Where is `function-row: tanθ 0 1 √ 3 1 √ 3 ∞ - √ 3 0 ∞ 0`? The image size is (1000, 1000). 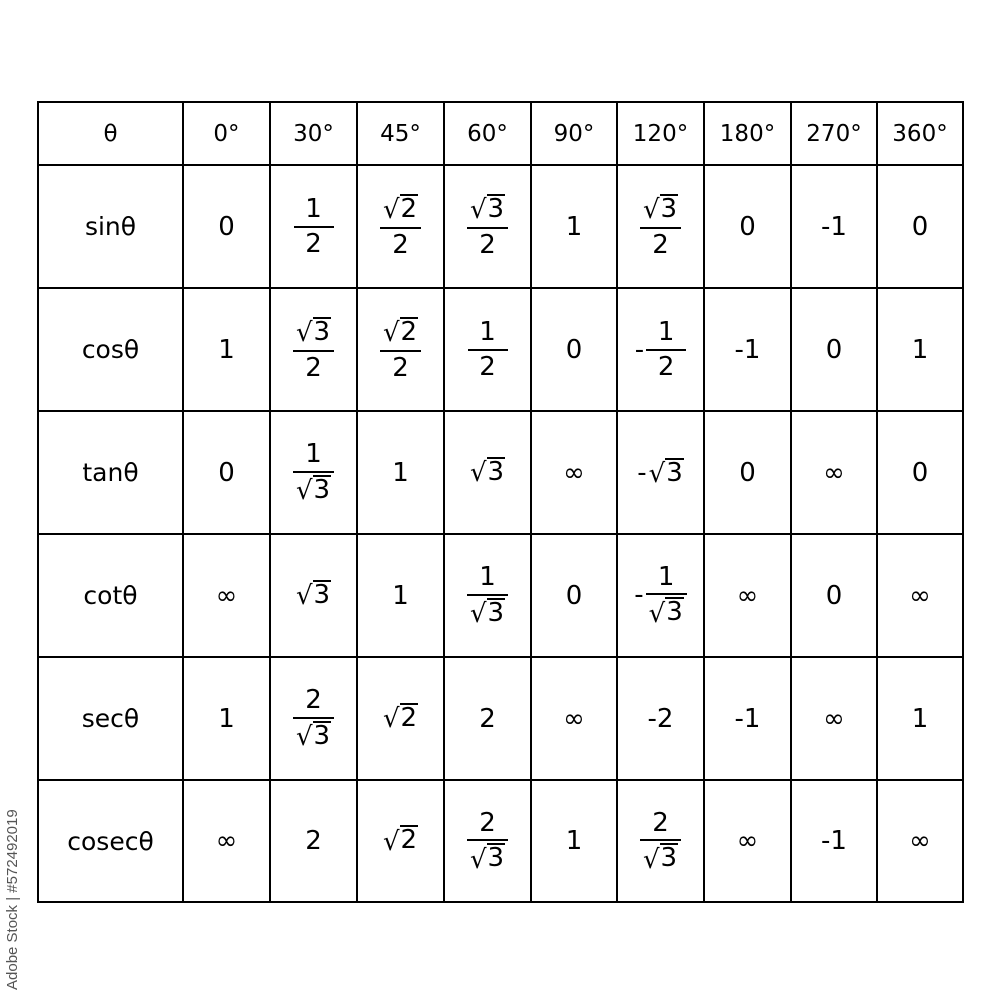
function-row: tanθ 0 1 √ 3 1 √ 3 ∞ - √ 3 0 ∞ 0 is located at coordinates (500, 472).